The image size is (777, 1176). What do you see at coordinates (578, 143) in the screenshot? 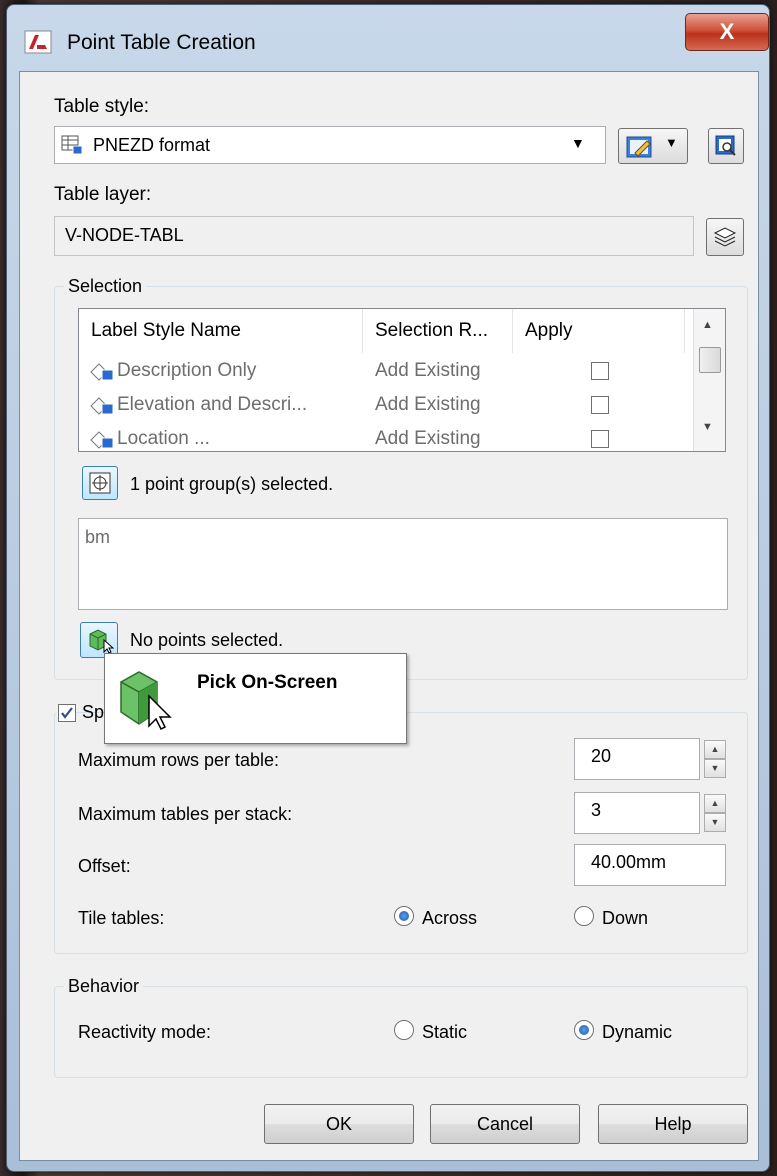
I see `dropdown-arrow-icon: ▼` at bounding box center [578, 143].